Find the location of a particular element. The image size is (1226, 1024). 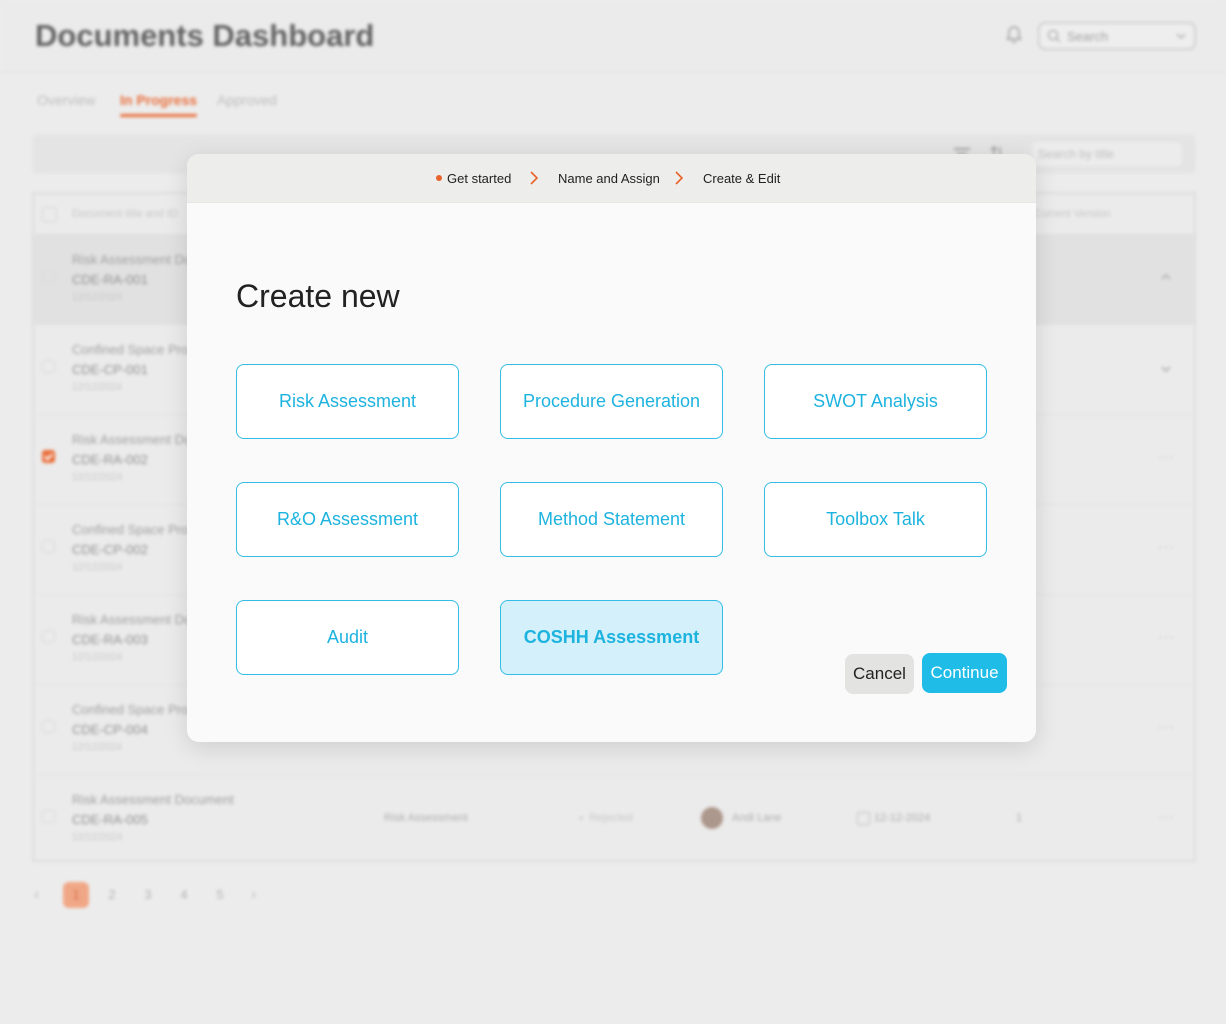

tab-overview: Overview is located at coordinates (66, 100).